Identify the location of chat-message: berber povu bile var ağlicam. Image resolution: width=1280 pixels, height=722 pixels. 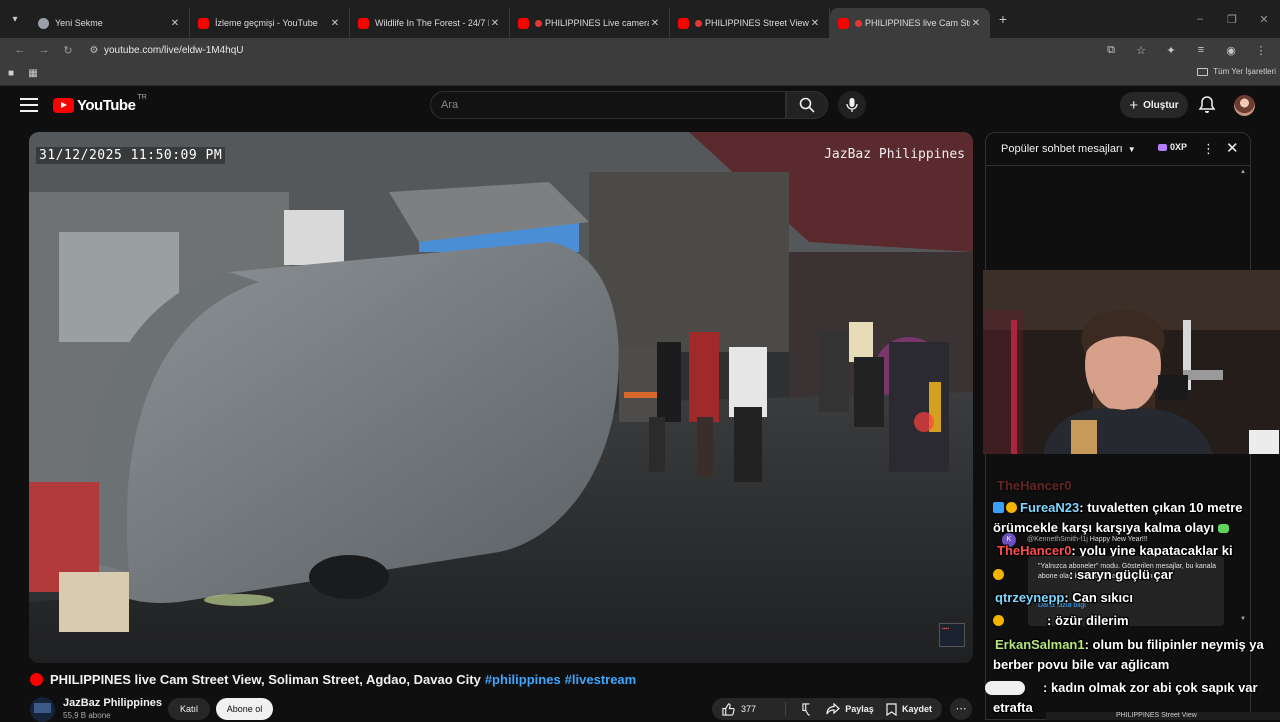
(1081, 664).